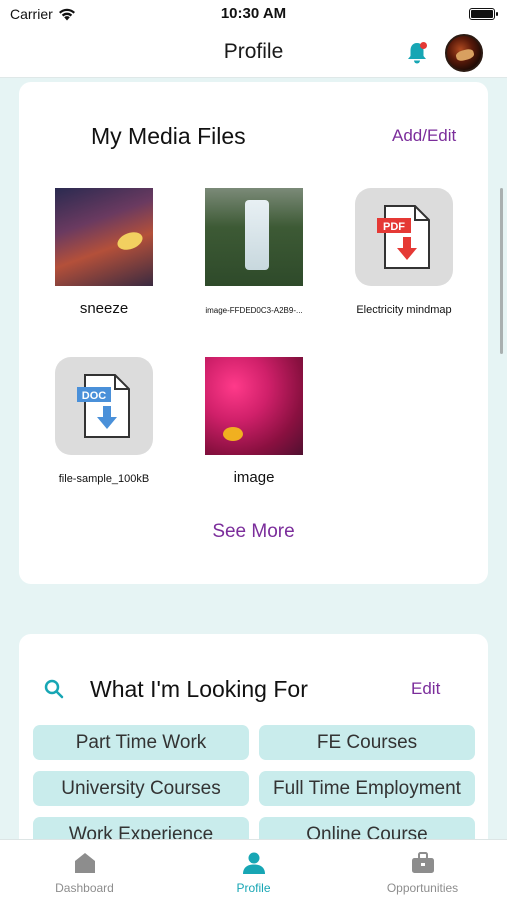 This screenshot has width=507, height=900. I want to click on tab-profile: Profile, so click(253, 870).